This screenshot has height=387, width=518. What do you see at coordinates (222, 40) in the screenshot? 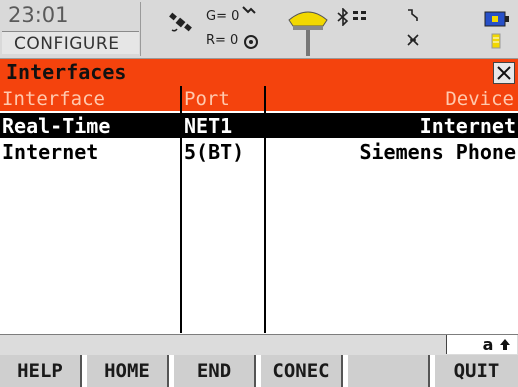
I see `glonass-satellite-count: R= 0` at bounding box center [222, 40].